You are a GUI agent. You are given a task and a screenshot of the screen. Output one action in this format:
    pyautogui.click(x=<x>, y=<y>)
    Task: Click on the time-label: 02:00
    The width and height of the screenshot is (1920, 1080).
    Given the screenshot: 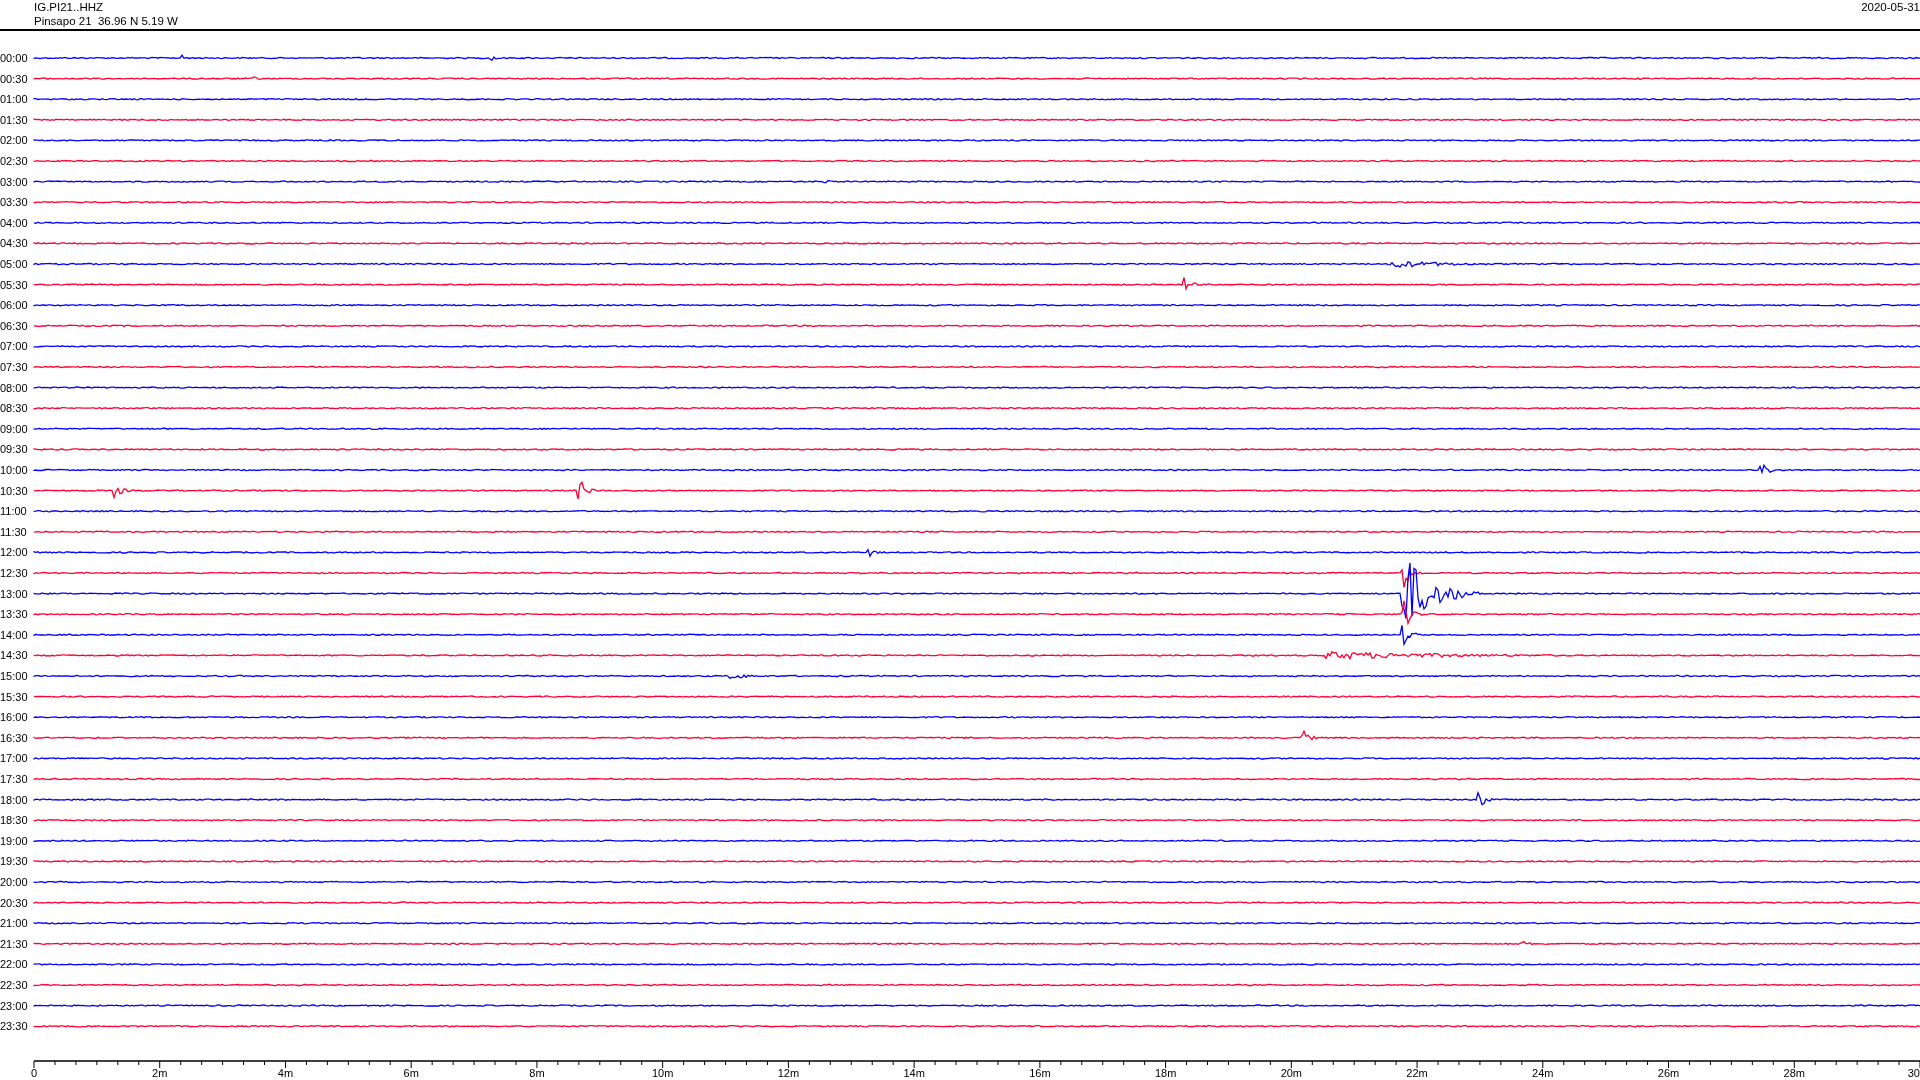 What is the action you would take?
    pyautogui.click(x=14, y=140)
    